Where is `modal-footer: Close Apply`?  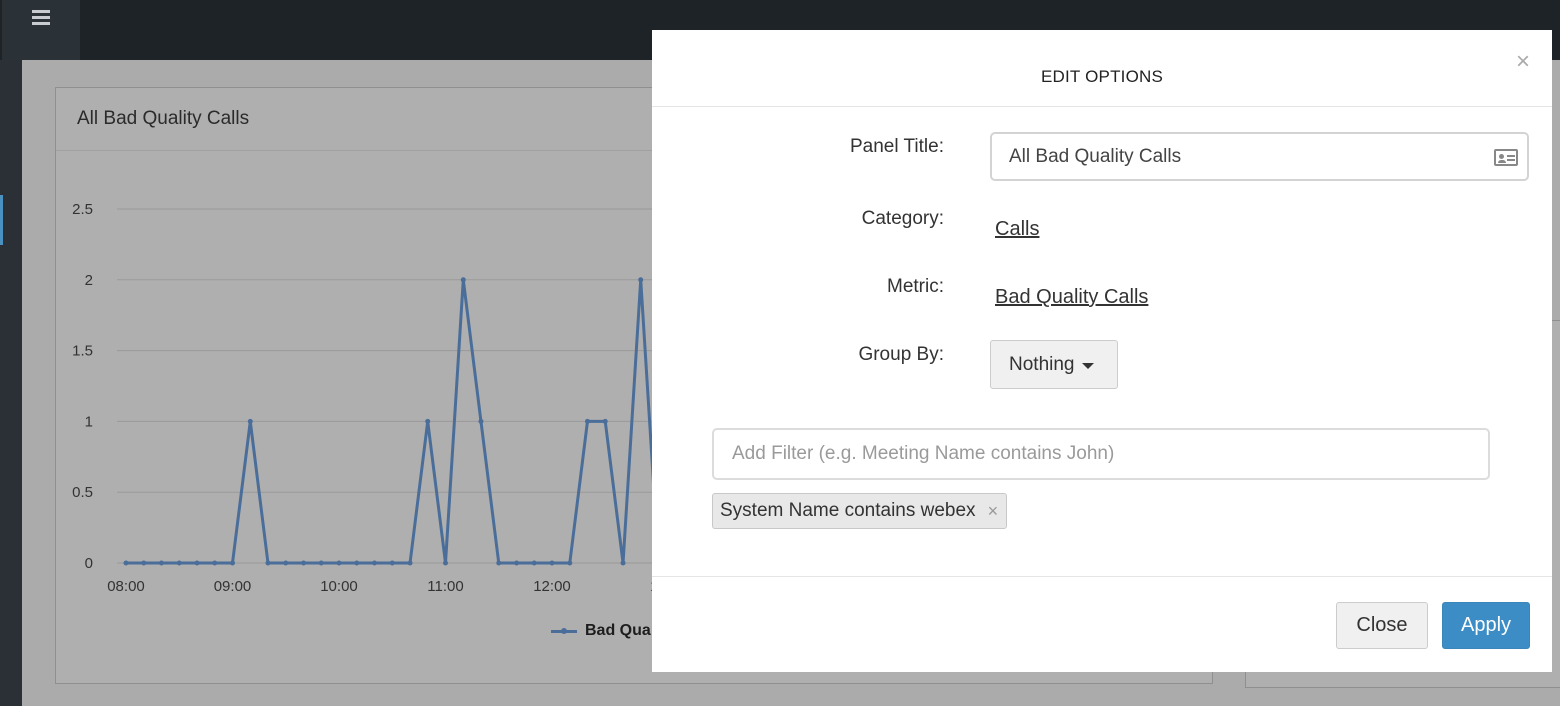 modal-footer: Close Apply is located at coordinates (1102, 624).